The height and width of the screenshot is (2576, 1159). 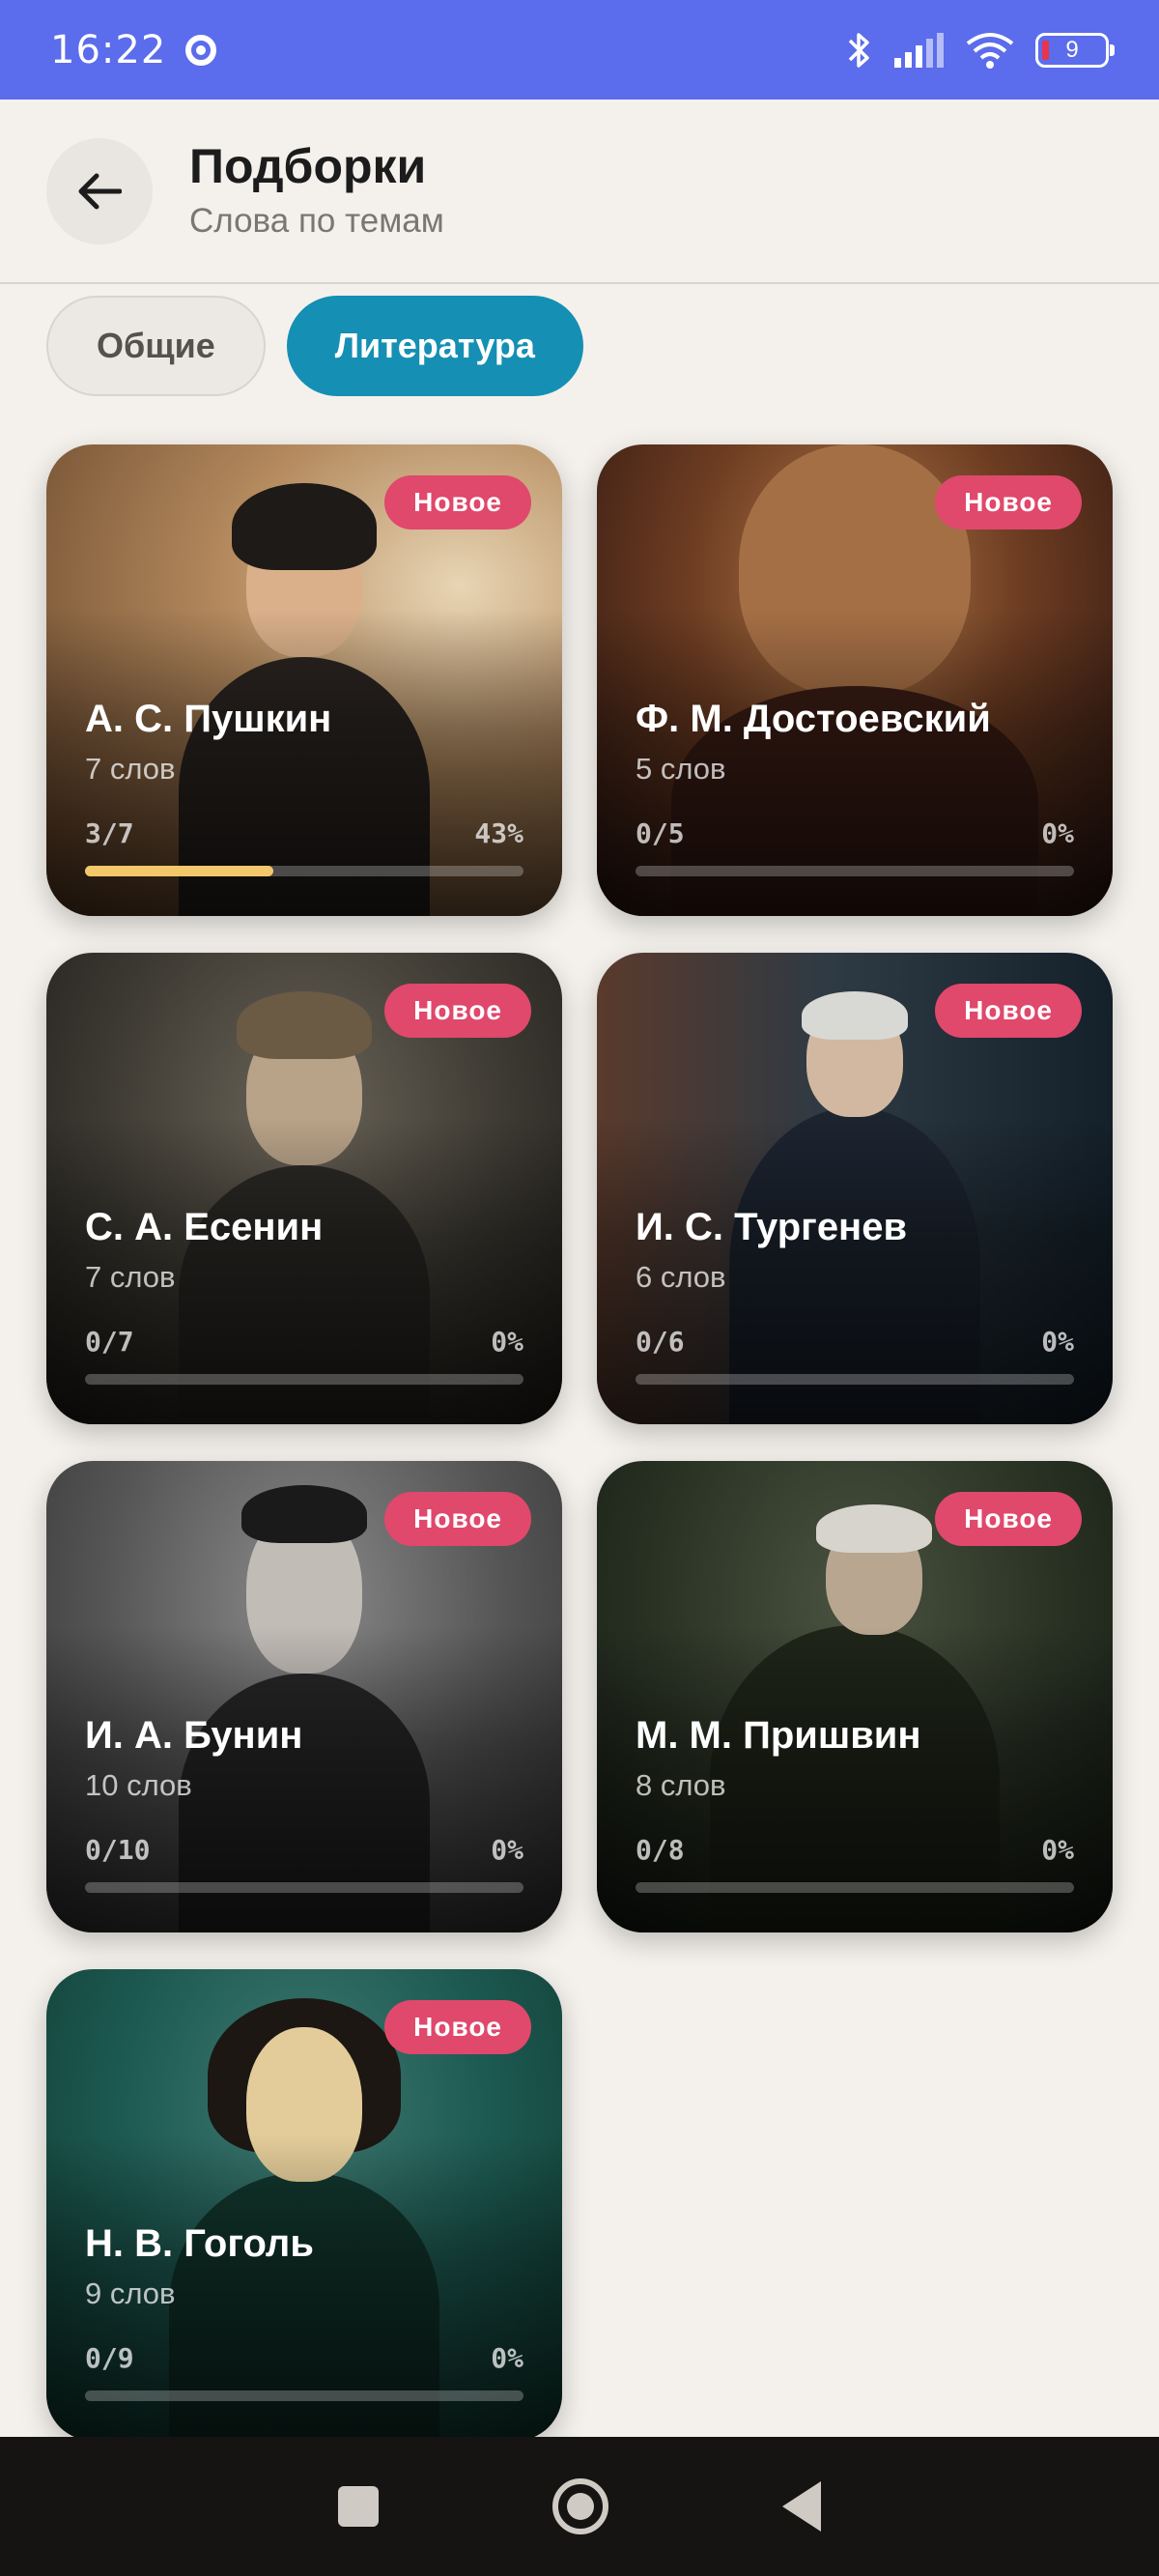 What do you see at coordinates (1075, 50) in the screenshot?
I see `battery-icon: 9` at bounding box center [1075, 50].